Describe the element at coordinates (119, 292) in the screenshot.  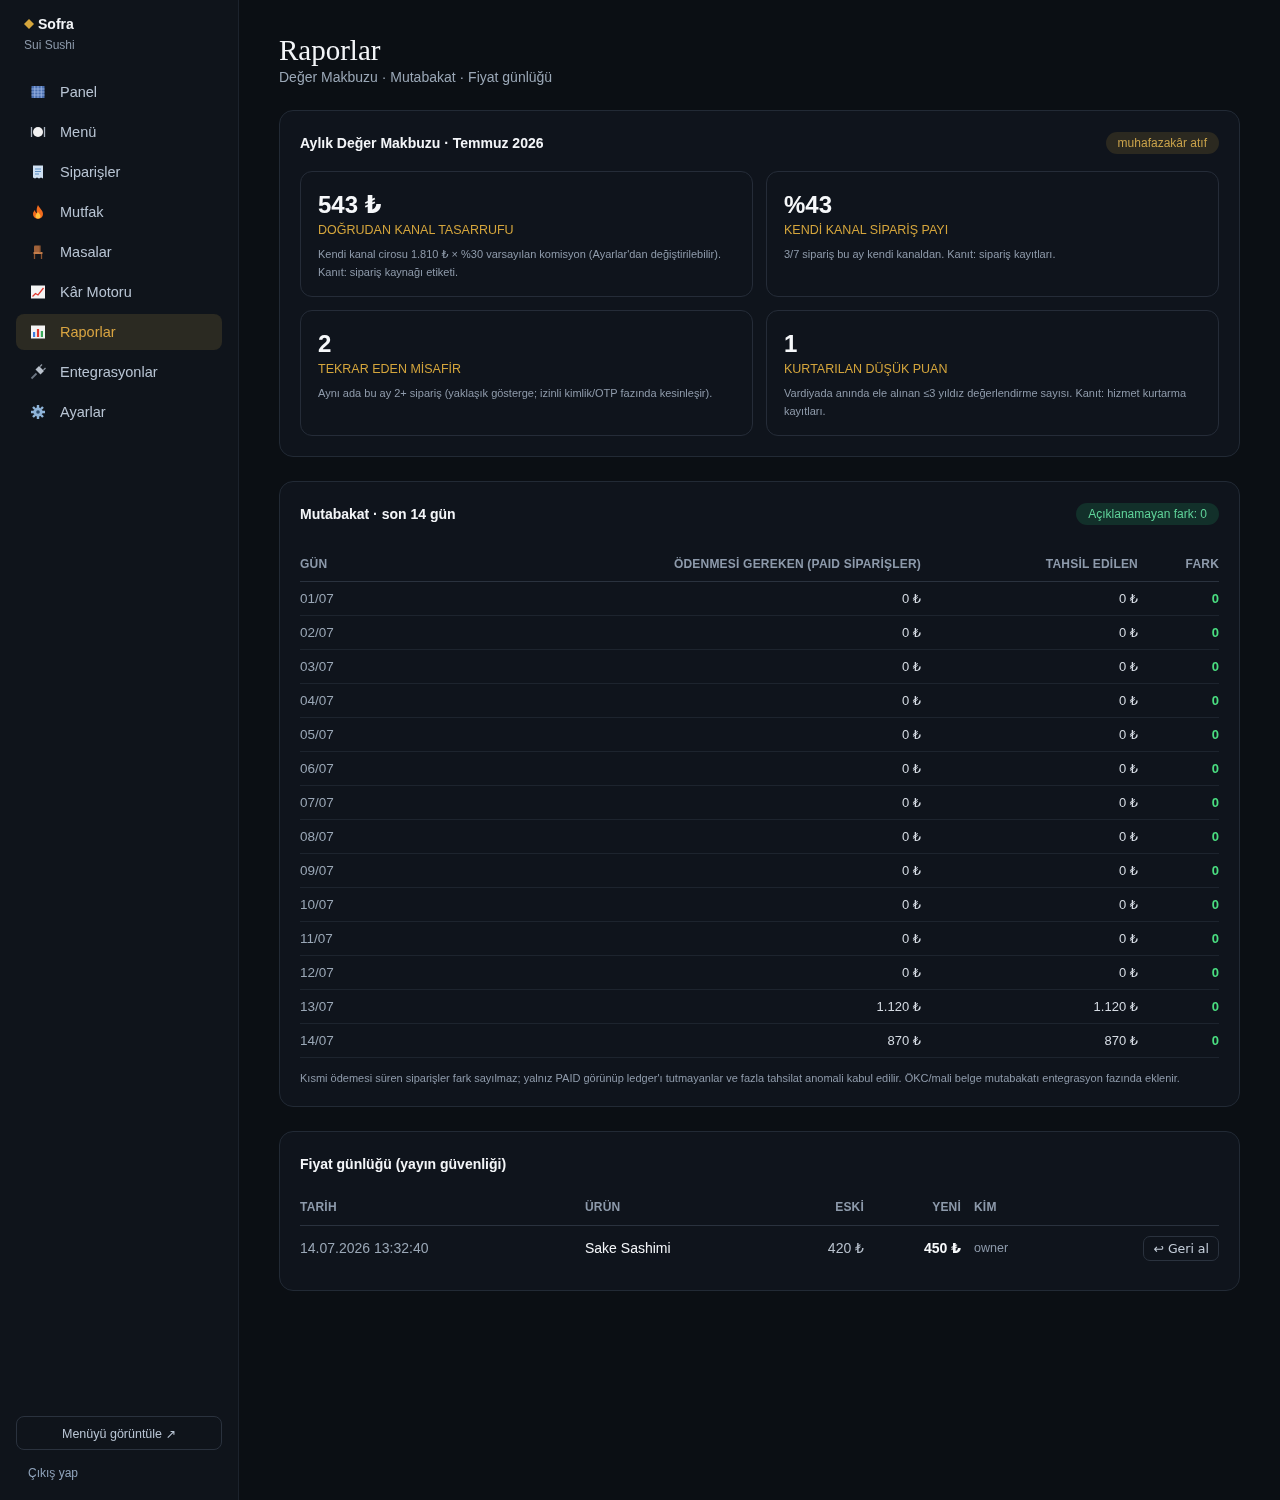
I see `sidebar-item: Kâr Motoru` at that location.